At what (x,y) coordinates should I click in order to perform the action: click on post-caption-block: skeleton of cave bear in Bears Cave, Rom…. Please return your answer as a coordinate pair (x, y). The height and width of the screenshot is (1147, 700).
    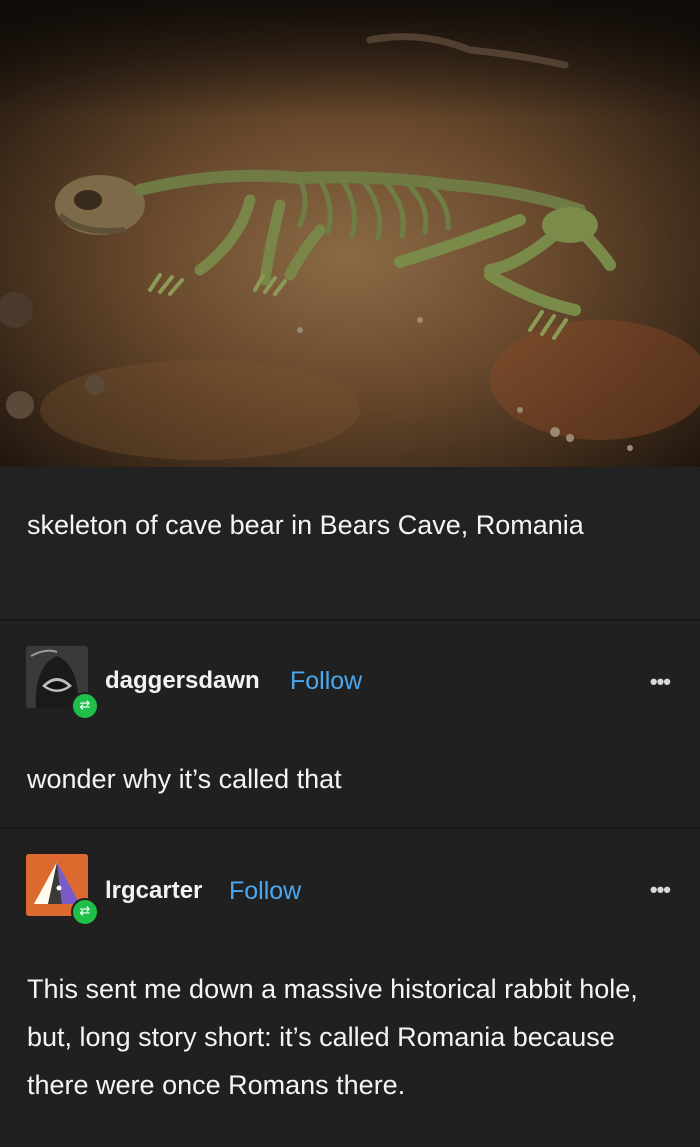
    Looking at the image, I should click on (350, 543).